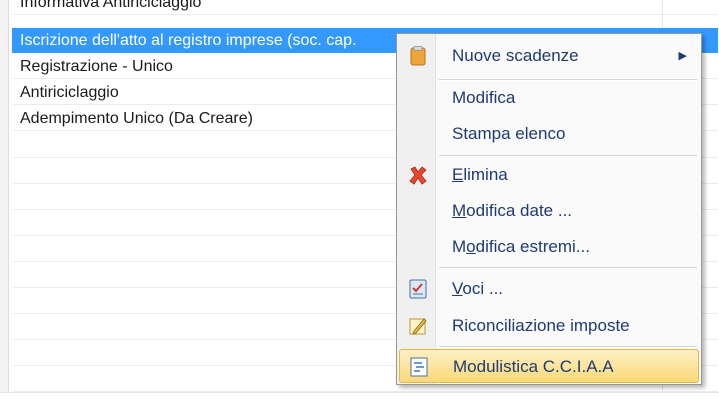 The width and height of the screenshot is (719, 408). What do you see at coordinates (515, 55) in the screenshot?
I see `menu-item-label: Nuove scadenze` at bounding box center [515, 55].